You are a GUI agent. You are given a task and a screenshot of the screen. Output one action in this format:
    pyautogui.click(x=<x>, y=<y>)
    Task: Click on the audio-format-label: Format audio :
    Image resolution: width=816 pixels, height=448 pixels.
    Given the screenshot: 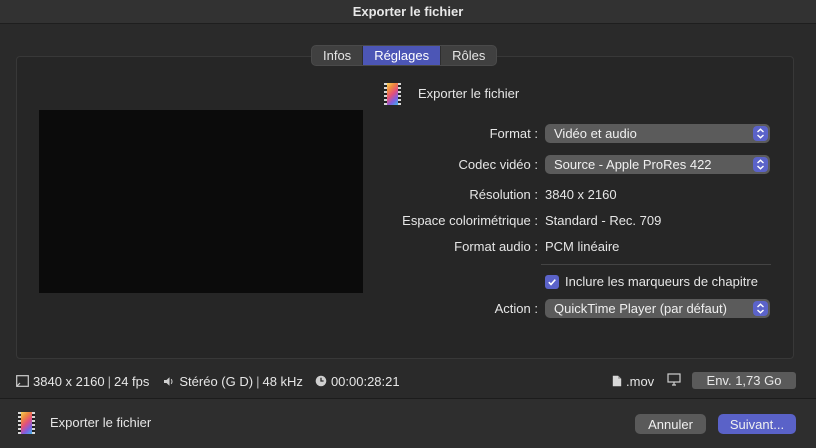 What is the action you would take?
    pyautogui.click(x=496, y=246)
    